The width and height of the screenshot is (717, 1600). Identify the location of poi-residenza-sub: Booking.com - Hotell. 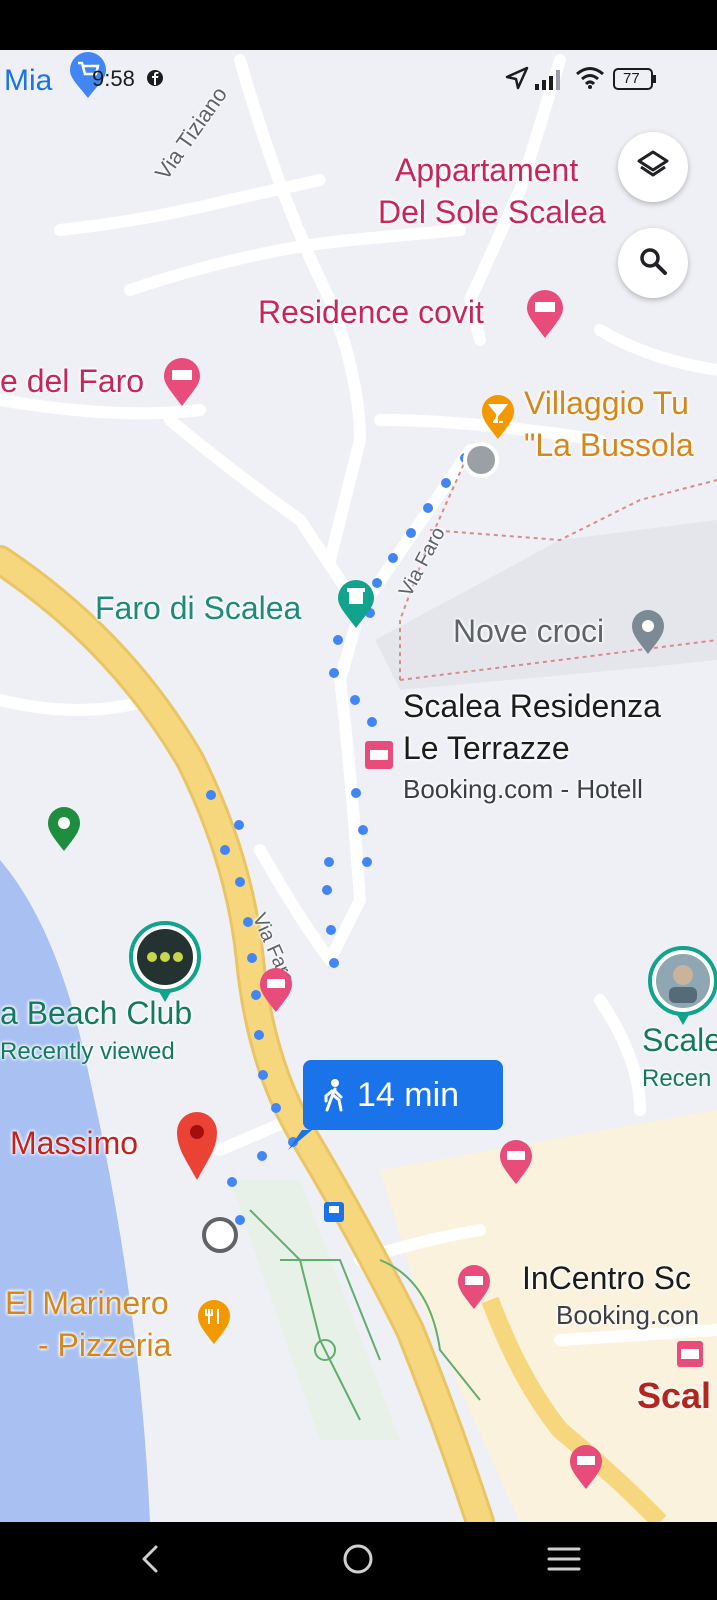
(523, 789).